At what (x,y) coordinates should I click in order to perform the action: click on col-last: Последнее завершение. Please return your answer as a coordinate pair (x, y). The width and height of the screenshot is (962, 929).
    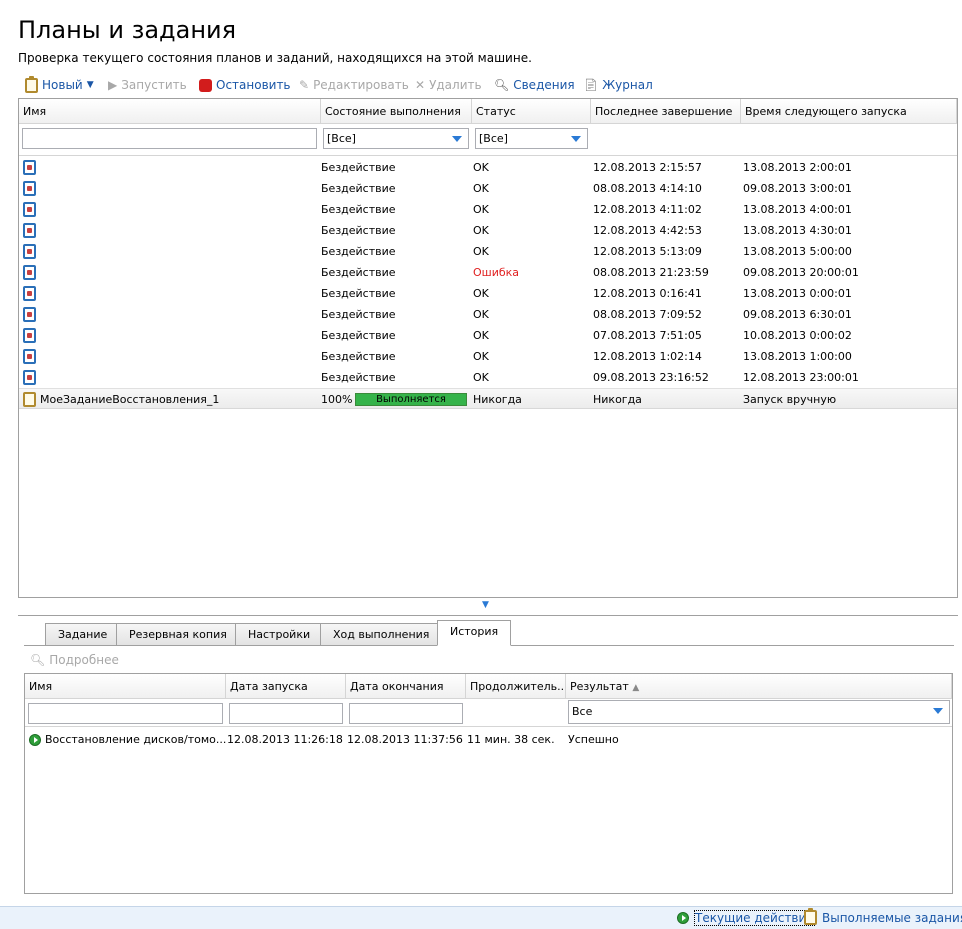
    Looking at the image, I should click on (666, 111).